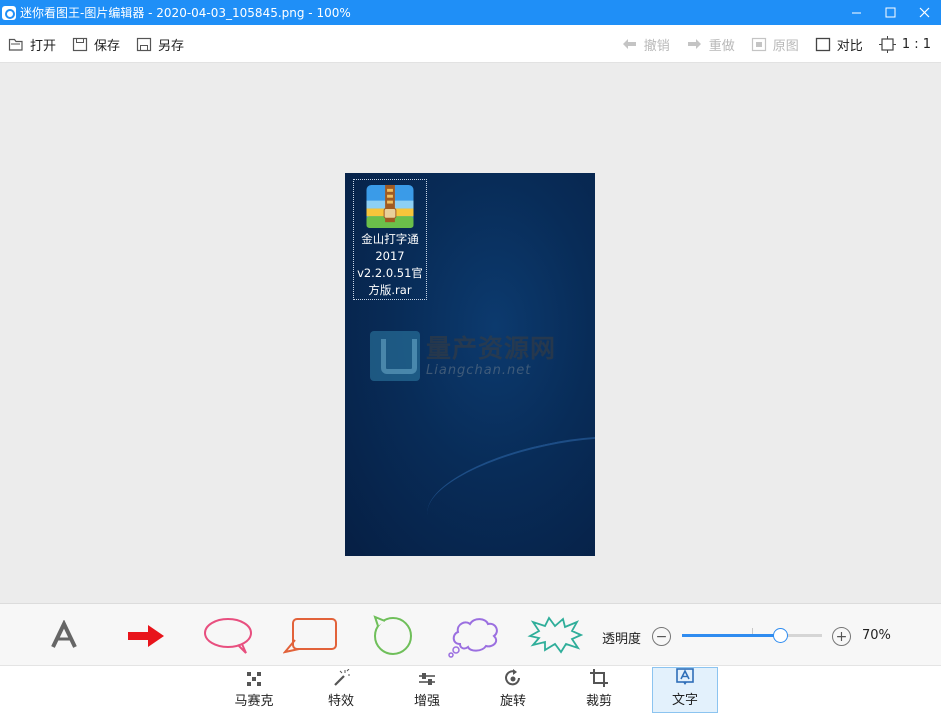 The image size is (941, 714). I want to click on file-label-line-1: 金山打字通, so click(390, 239).